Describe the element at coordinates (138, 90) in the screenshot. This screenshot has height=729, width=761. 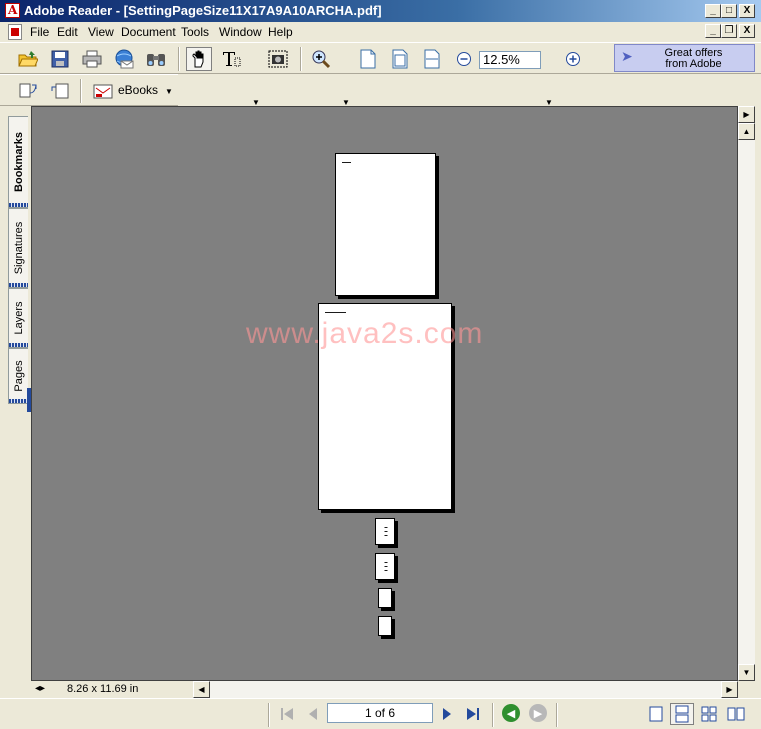
I see `ebooks-label: eBooks` at that location.